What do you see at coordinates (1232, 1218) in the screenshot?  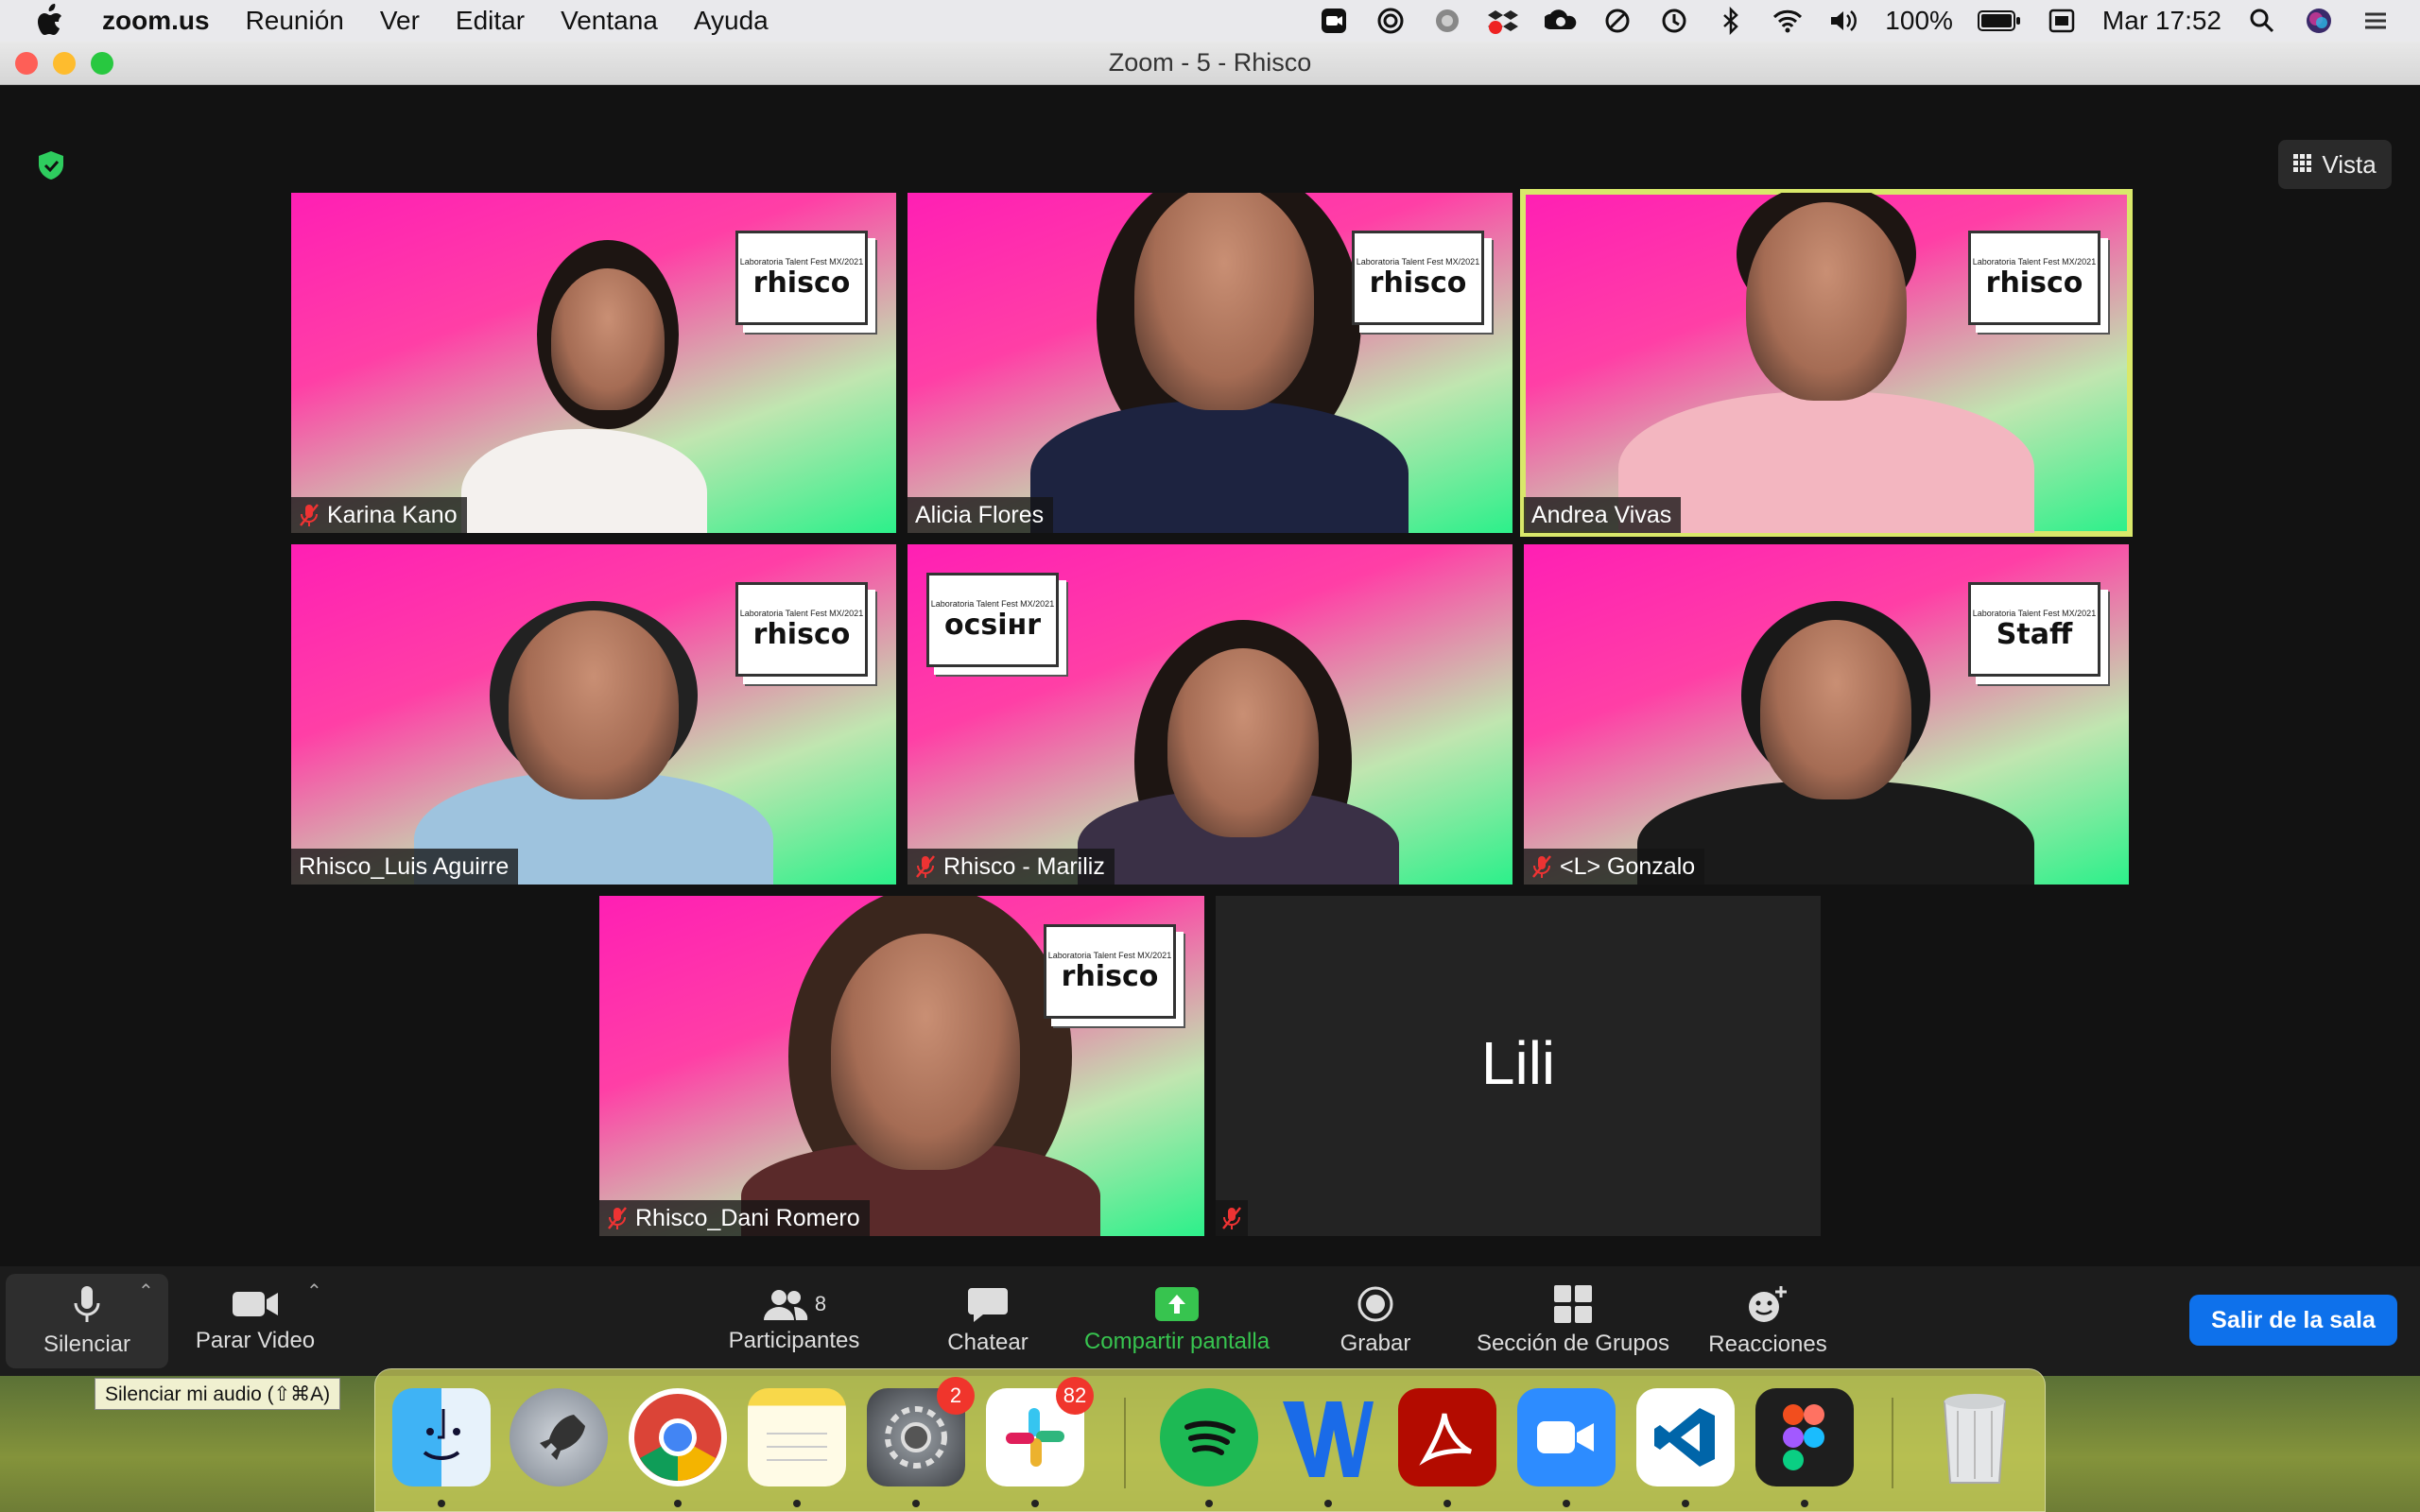 I see `nameplate` at bounding box center [1232, 1218].